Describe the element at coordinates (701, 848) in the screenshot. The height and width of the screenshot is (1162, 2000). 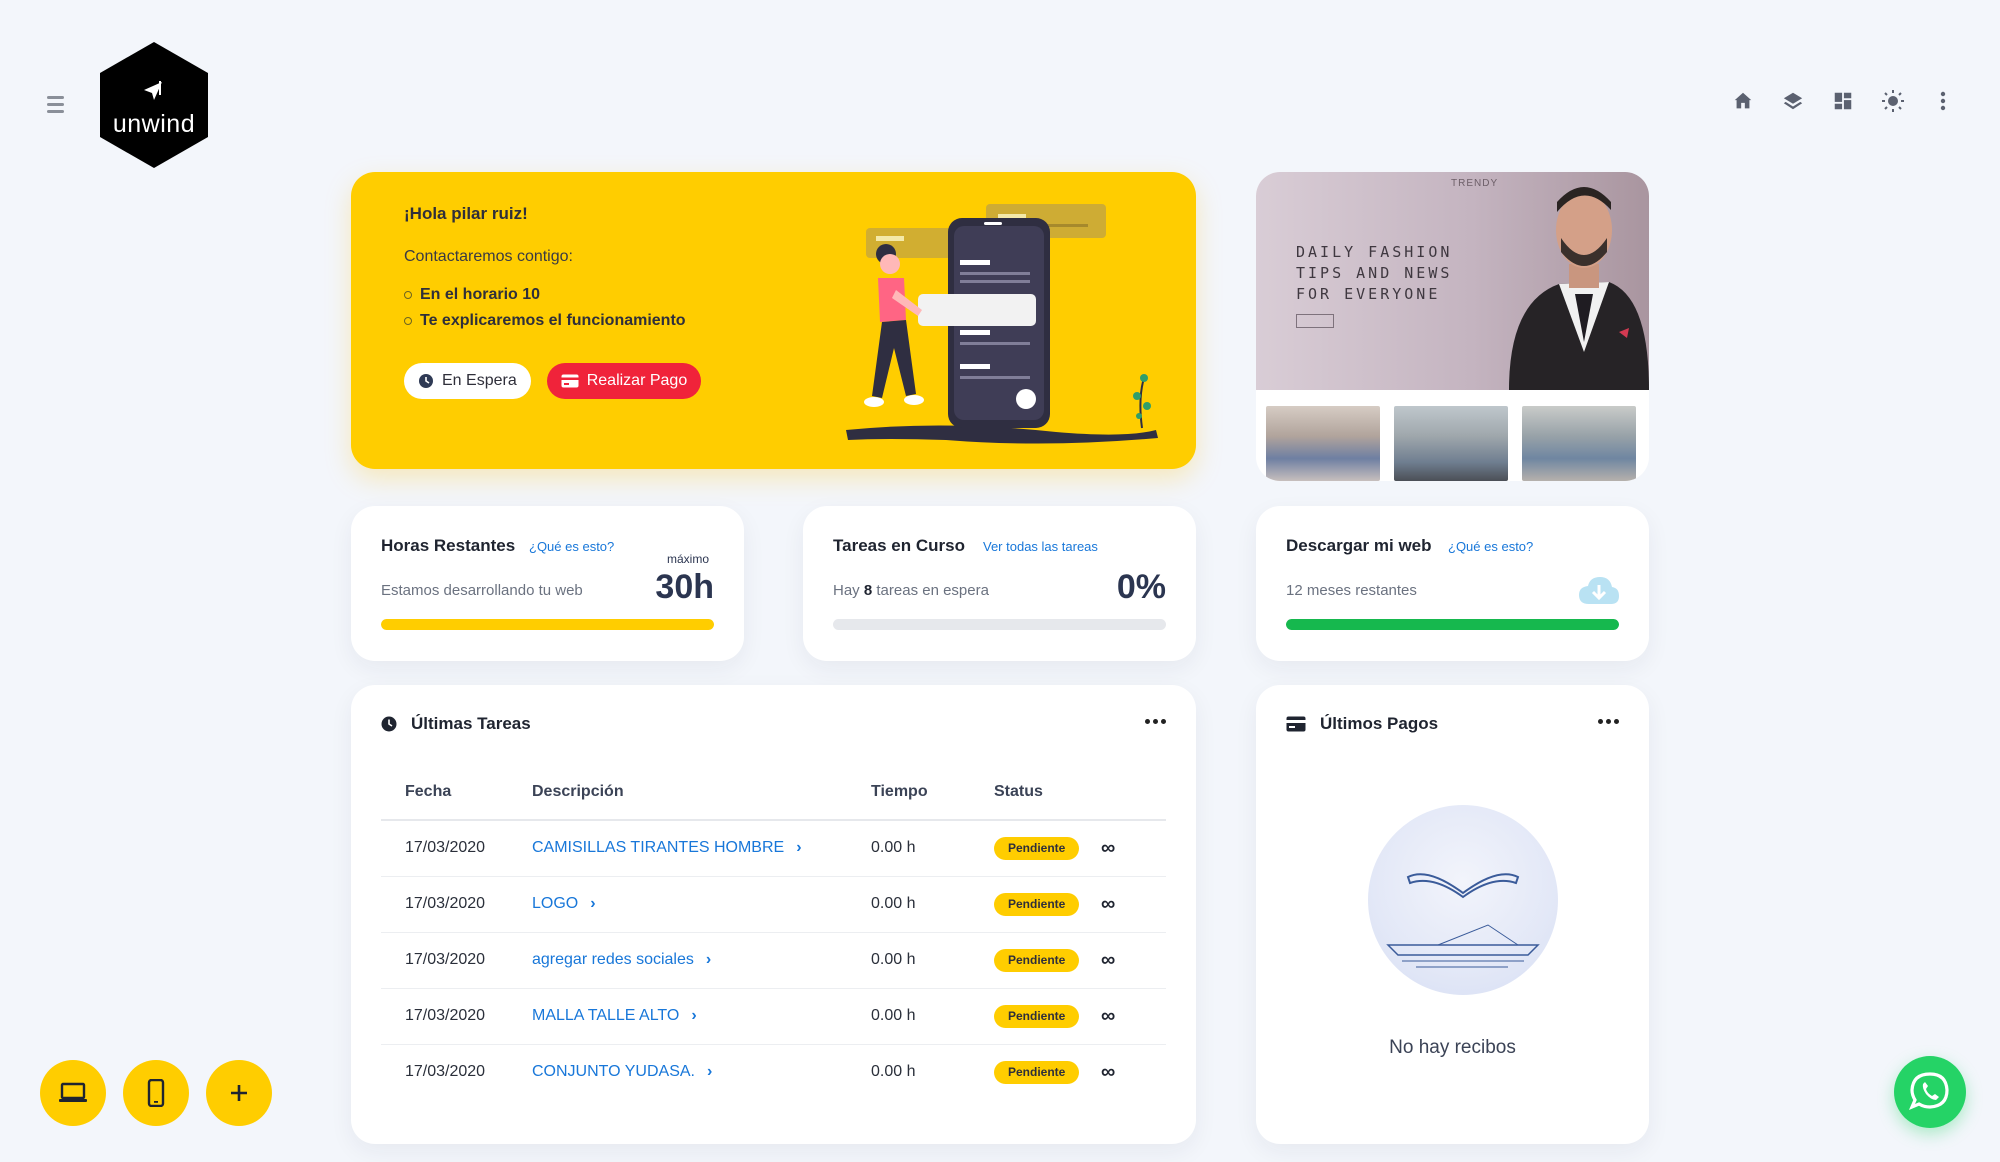
I see `description-link: CAMISILLAS TIRANTES HOMBRE ›` at that location.